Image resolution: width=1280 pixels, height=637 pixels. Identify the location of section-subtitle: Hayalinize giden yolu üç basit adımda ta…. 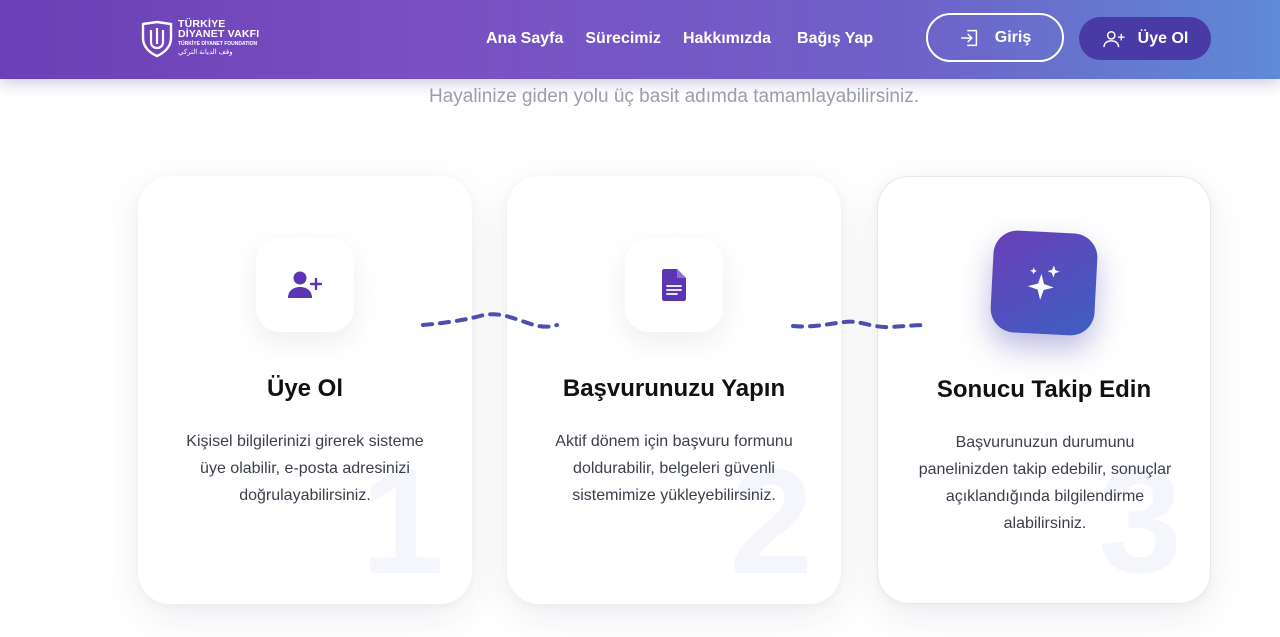
(673, 96).